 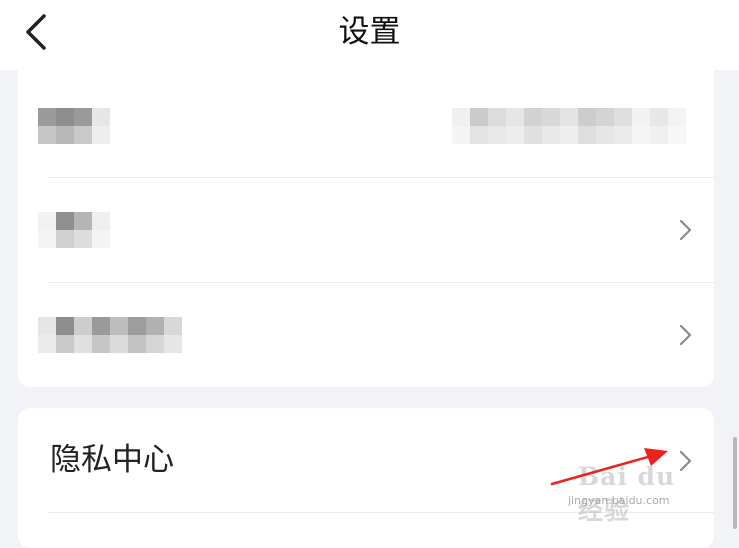 I want to click on watermark-url: jingyan.baidu.com, so click(x=619, y=500).